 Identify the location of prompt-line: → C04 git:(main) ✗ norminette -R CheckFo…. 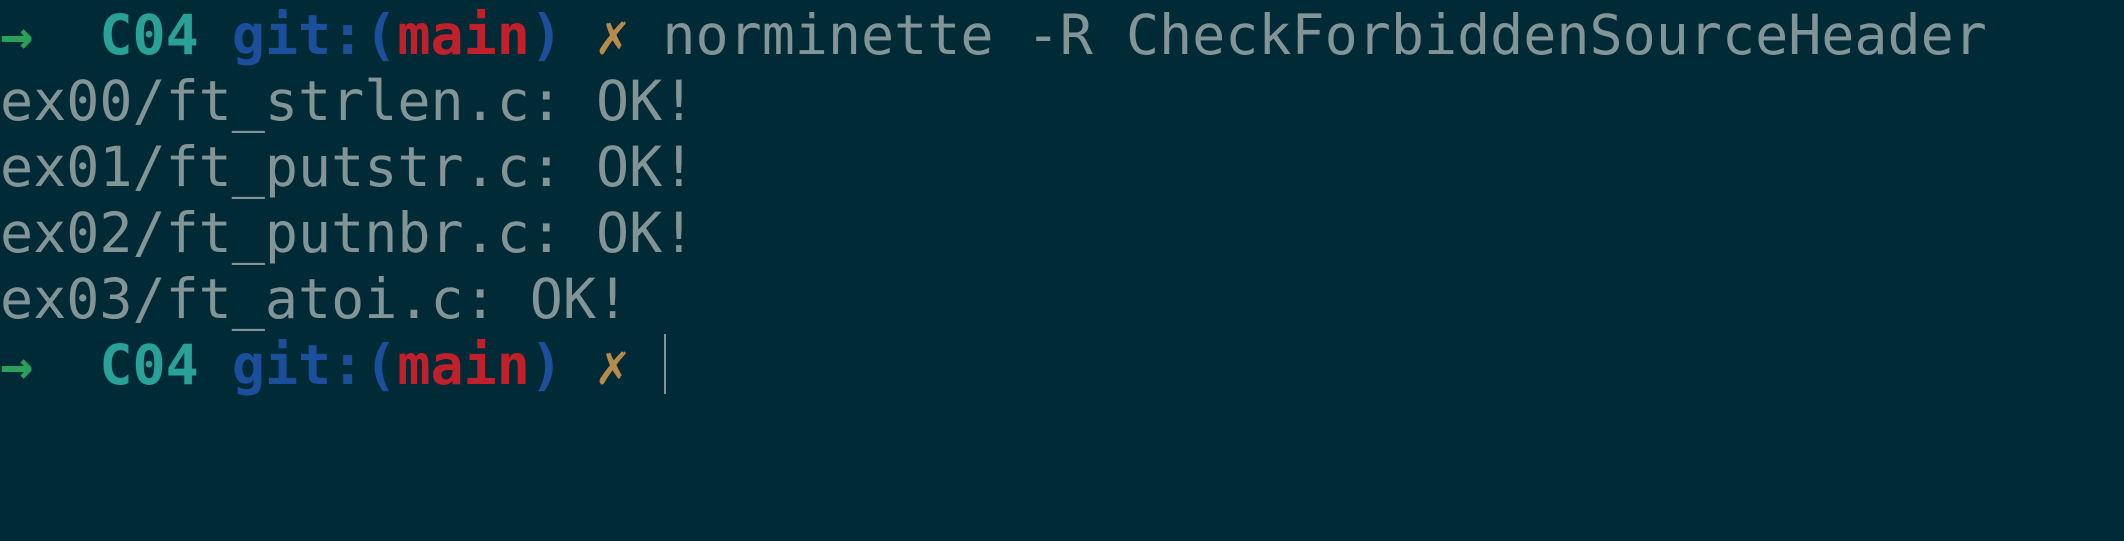
(993, 35).